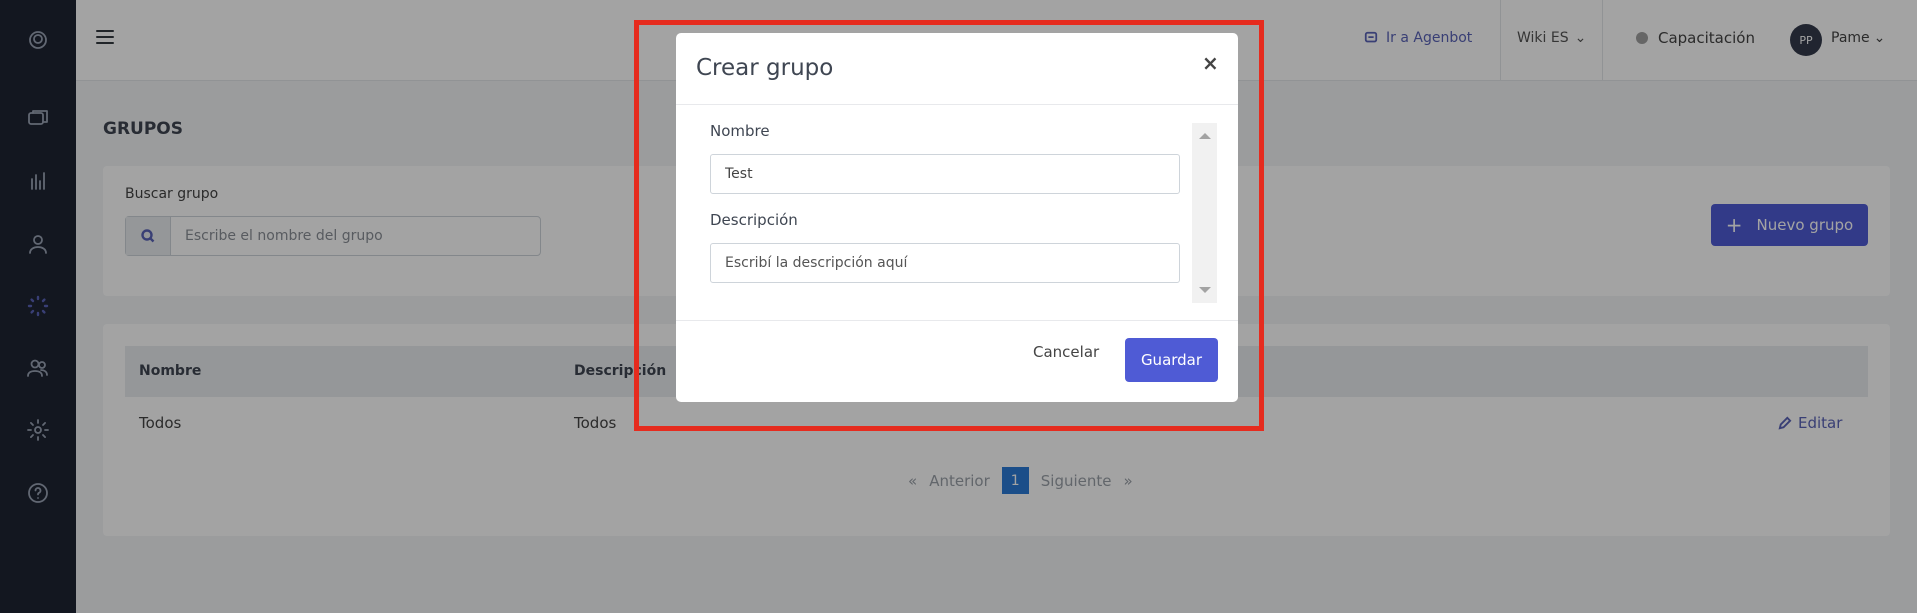 This screenshot has height=613, width=1917. What do you see at coordinates (1205, 290) in the screenshot?
I see `scroll-down-icon` at bounding box center [1205, 290].